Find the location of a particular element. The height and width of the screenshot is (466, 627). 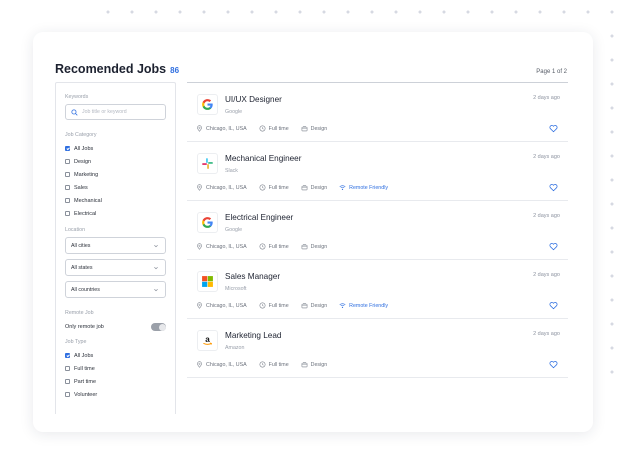

job-title: Electrical Engineer is located at coordinates (259, 217).